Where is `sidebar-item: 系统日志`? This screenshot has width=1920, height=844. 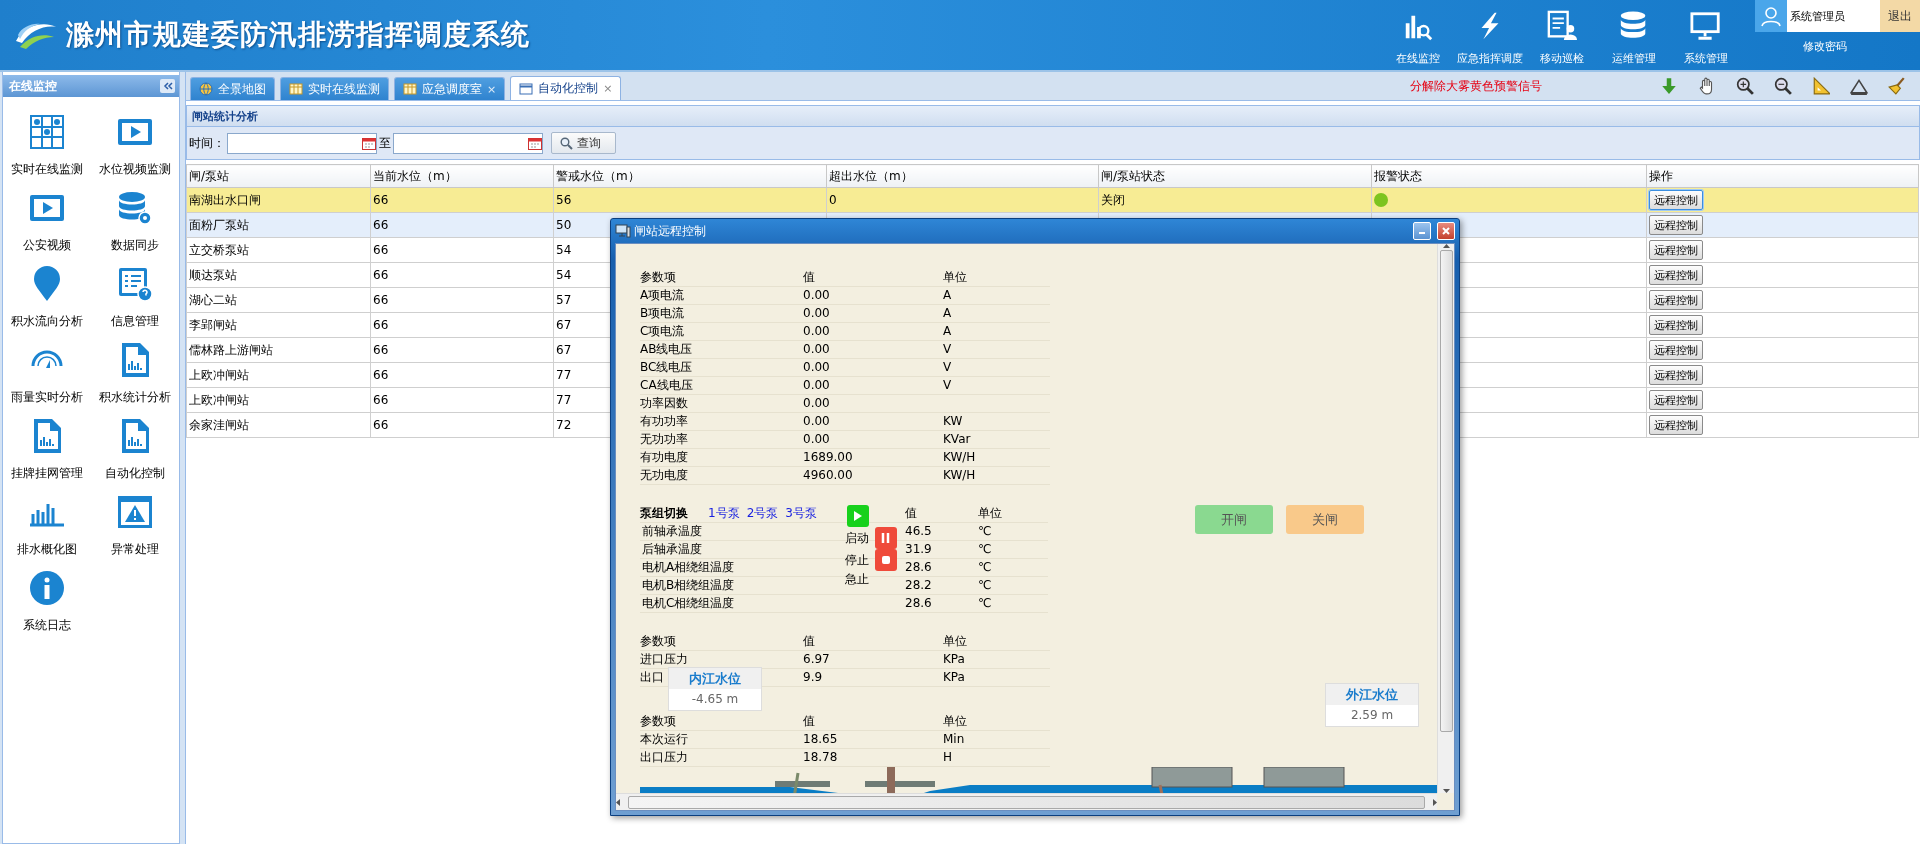
sidebar-item: 系统日志 is located at coordinates (47, 602).